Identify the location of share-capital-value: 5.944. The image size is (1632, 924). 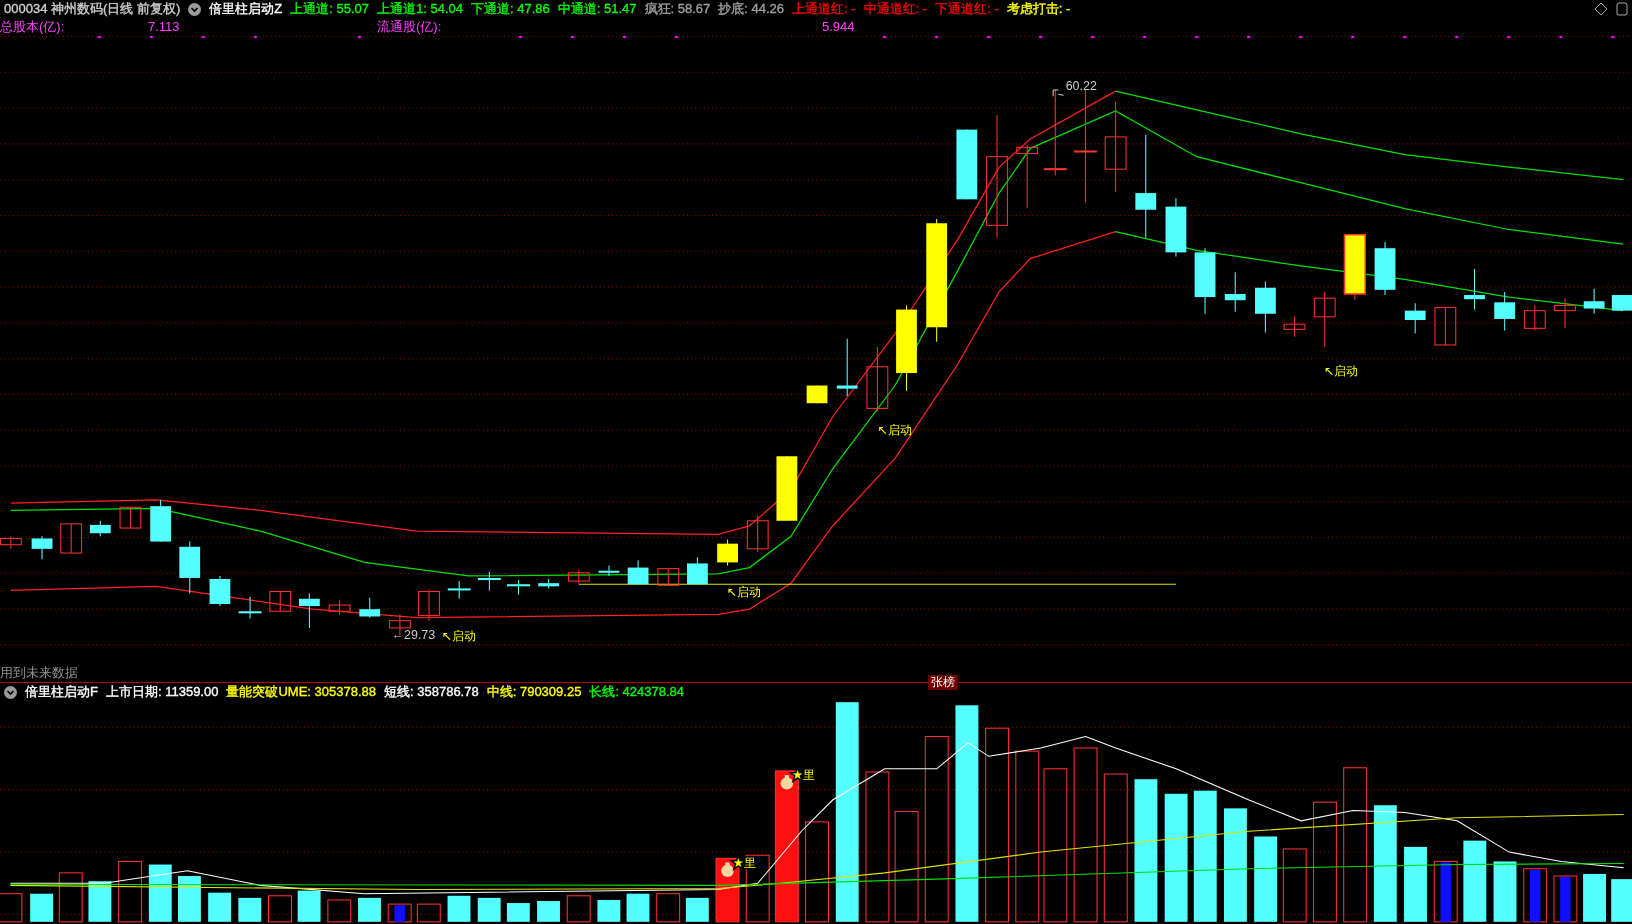
(839, 27).